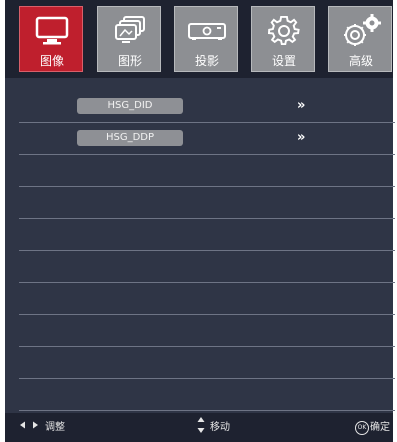 The image size is (397, 442). What do you see at coordinates (283, 61) in the screenshot?
I see `tab-label: 设置` at bounding box center [283, 61].